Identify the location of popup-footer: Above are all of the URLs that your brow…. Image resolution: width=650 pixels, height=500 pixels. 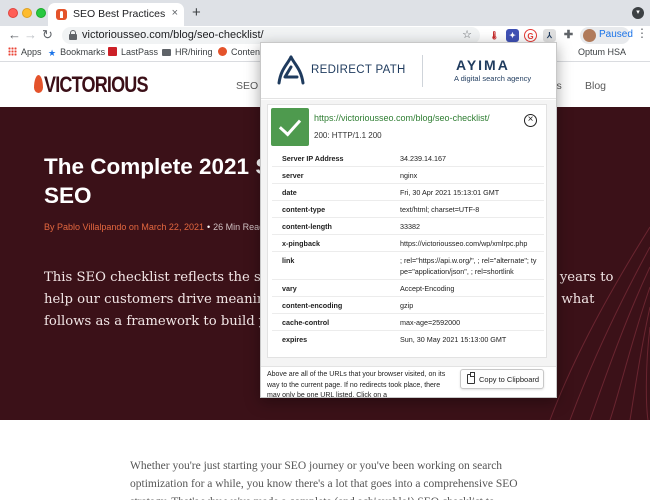
(408, 382).